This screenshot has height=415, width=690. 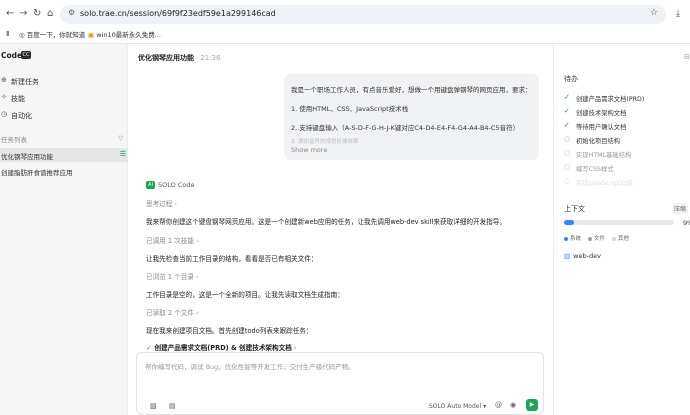 I want to click on legend-other: 其他, so click(x=620, y=238).